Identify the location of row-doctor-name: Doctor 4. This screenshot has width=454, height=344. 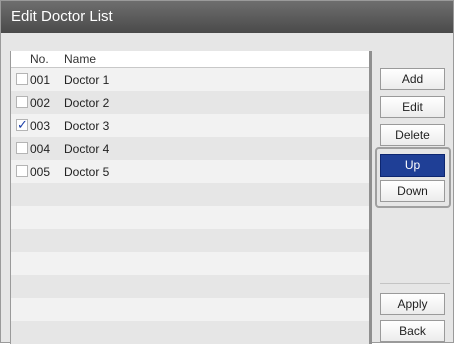
(87, 149).